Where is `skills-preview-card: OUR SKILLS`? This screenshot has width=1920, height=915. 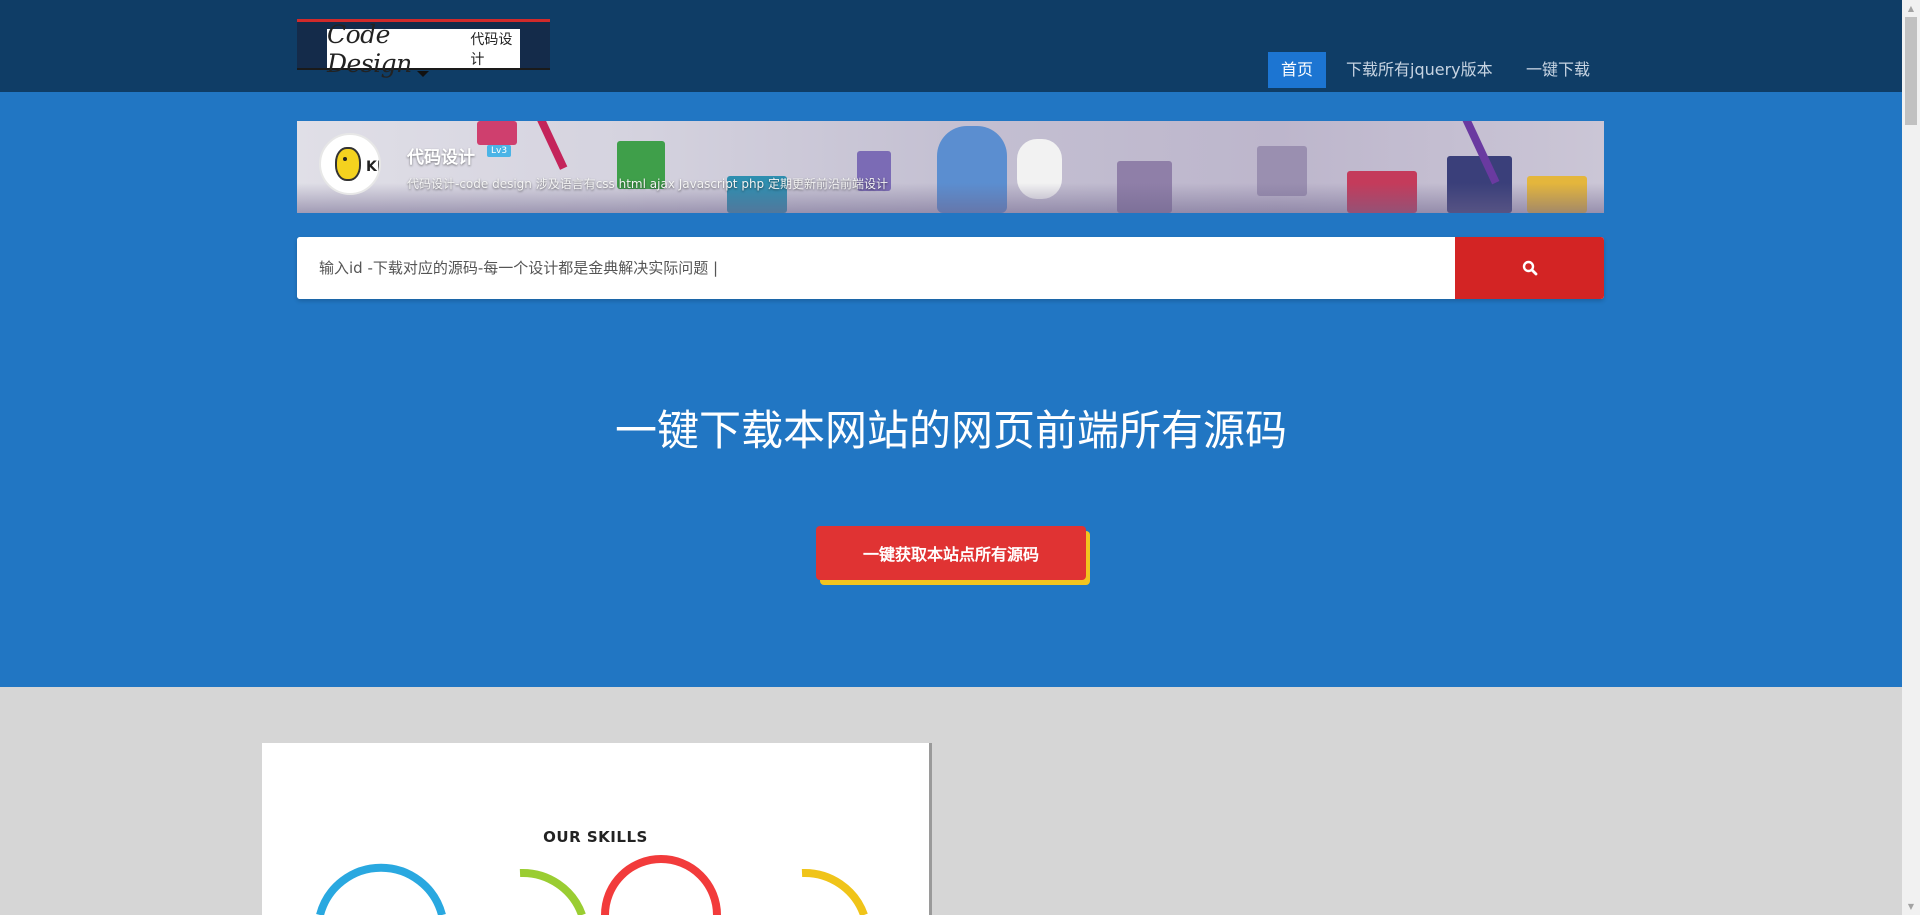 skills-preview-card: OUR SKILLS is located at coordinates (597, 829).